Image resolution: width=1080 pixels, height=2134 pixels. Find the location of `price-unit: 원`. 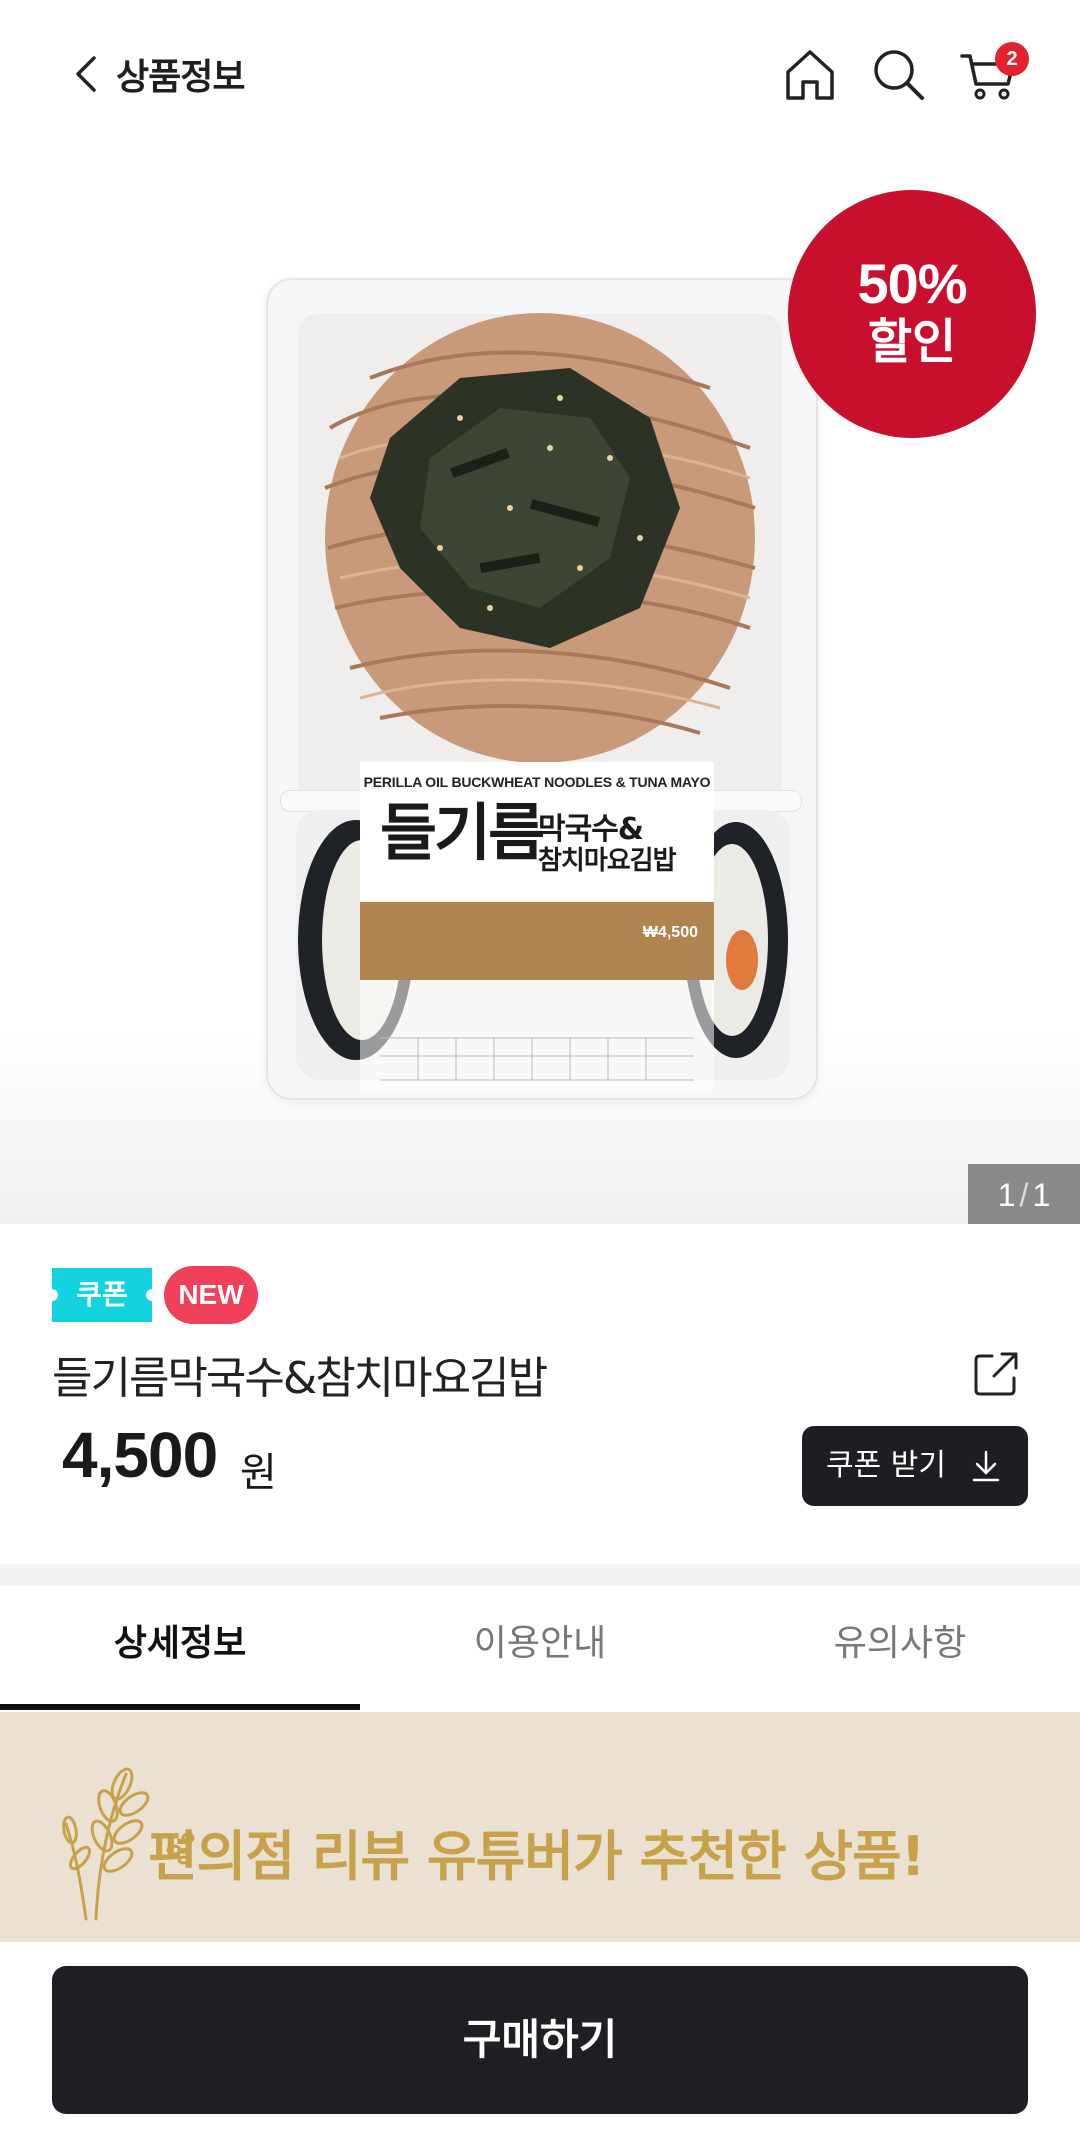

price-unit: 원 is located at coordinates (258, 1473).